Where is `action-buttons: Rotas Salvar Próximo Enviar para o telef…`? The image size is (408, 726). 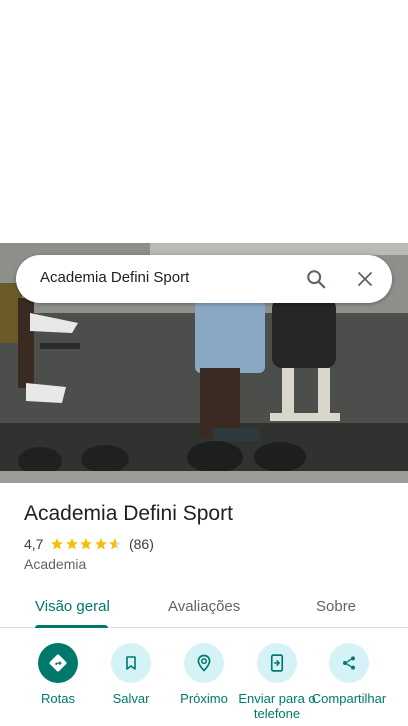
action-buttons: Rotas Salvar Próximo Enviar para o telef… is located at coordinates (204, 684).